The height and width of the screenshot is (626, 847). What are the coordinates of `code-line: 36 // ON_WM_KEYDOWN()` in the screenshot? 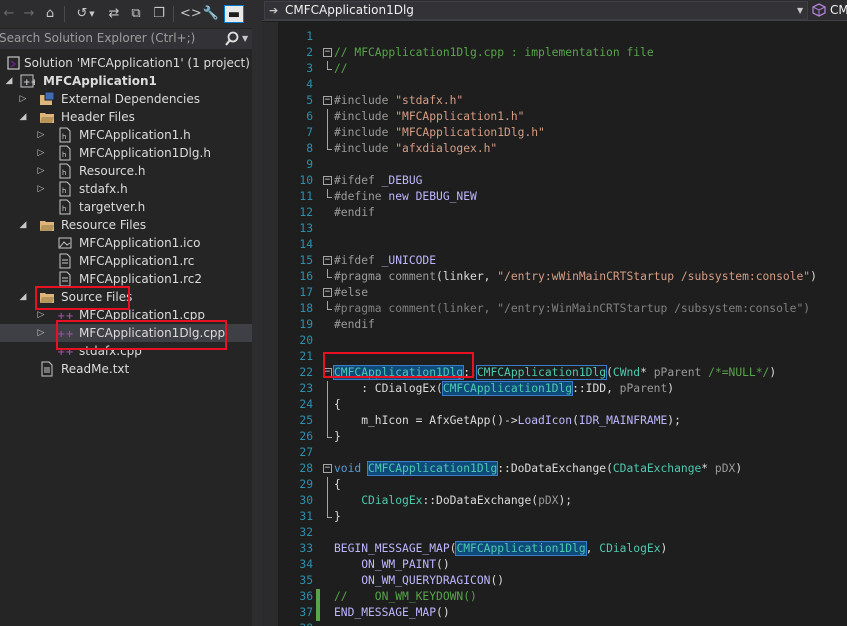 It's located at (554, 597).